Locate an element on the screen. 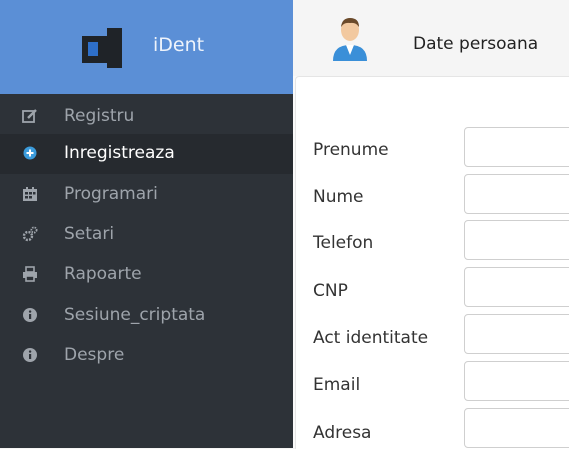 The image size is (569, 449). telefon-label: Telefon is located at coordinates (343, 243).